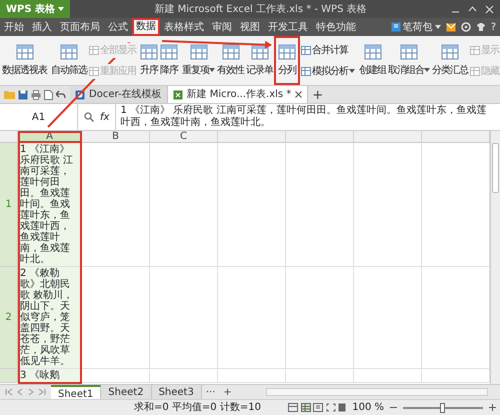 This screenshot has height=415, width=500. I want to click on ribbon-button: 自动筛选, so click(69, 60).